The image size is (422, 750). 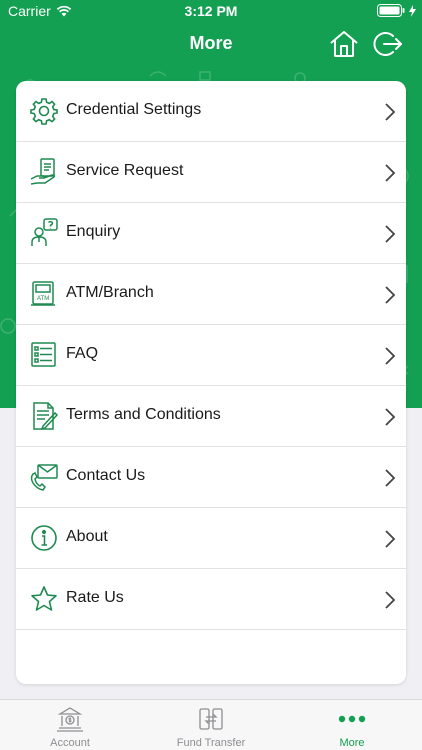 What do you see at coordinates (134, 109) in the screenshot?
I see `menu-item-label: Credential Settings` at bounding box center [134, 109].